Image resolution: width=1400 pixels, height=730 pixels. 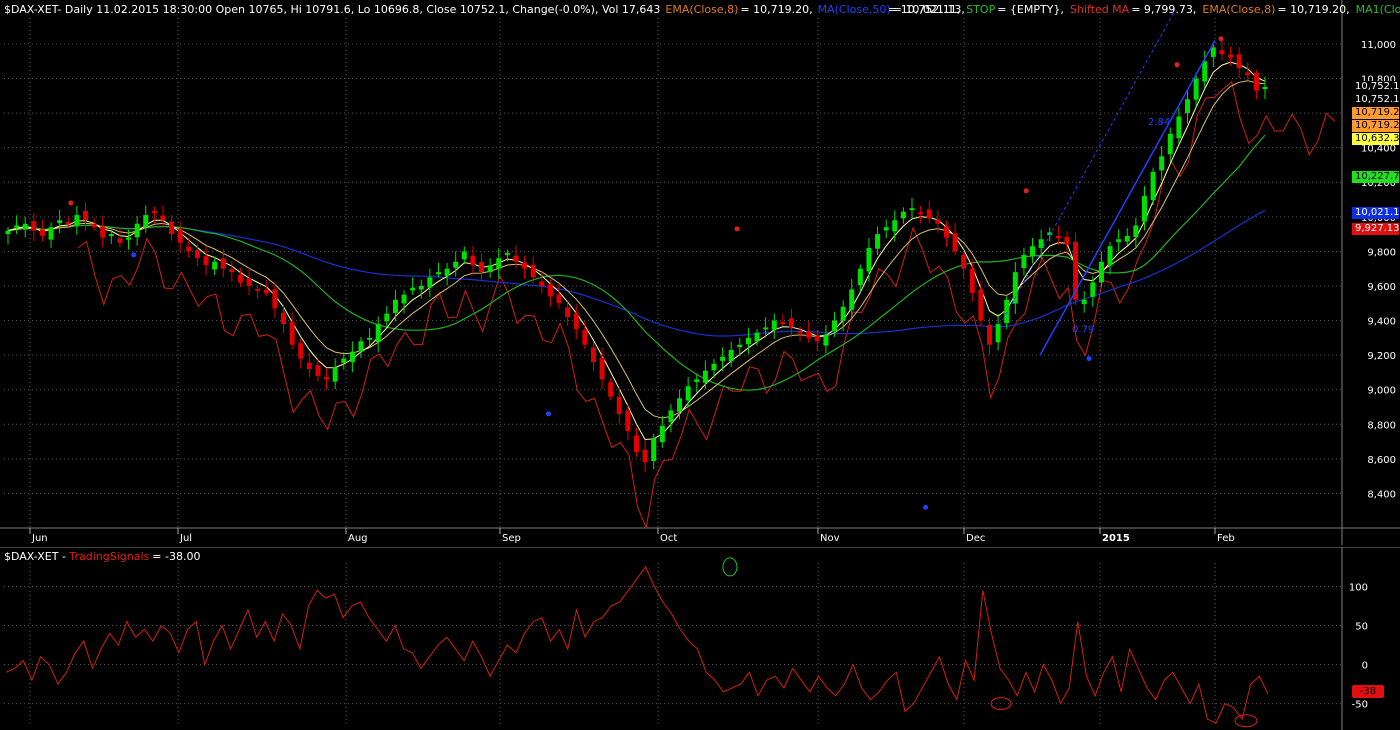 What do you see at coordinates (1116, 538) in the screenshot?
I see `x-tick-label: 2015` at bounding box center [1116, 538].